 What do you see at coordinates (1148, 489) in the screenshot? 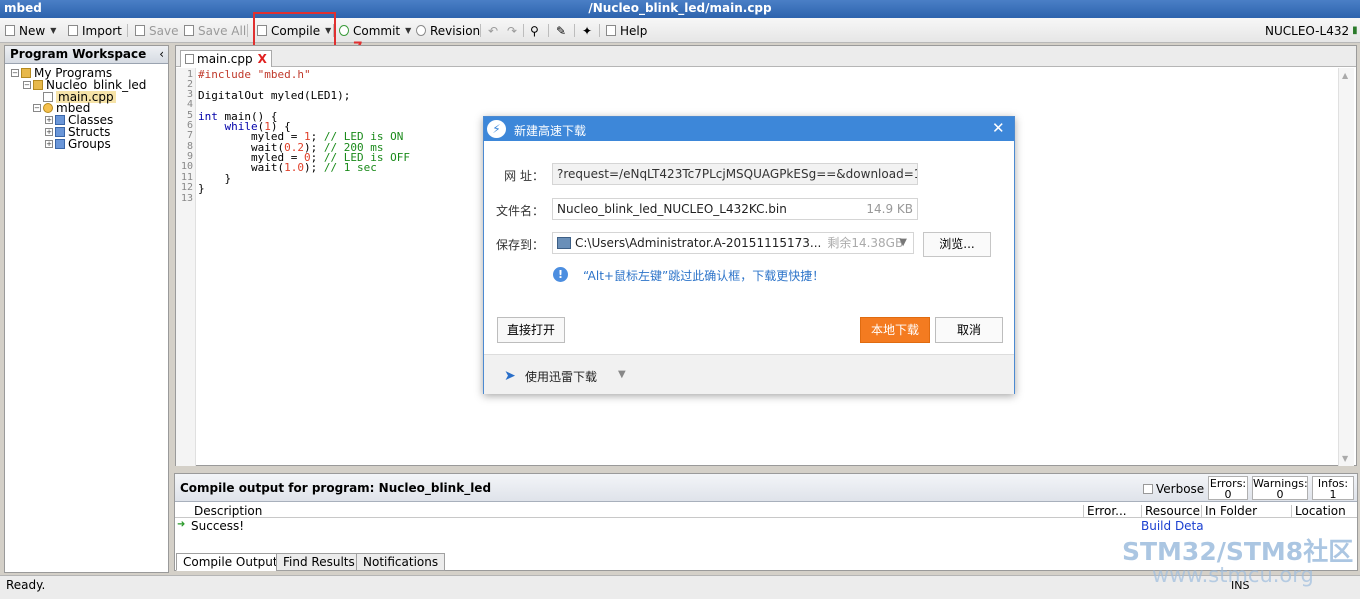
I see `checkbox-icon` at bounding box center [1148, 489].